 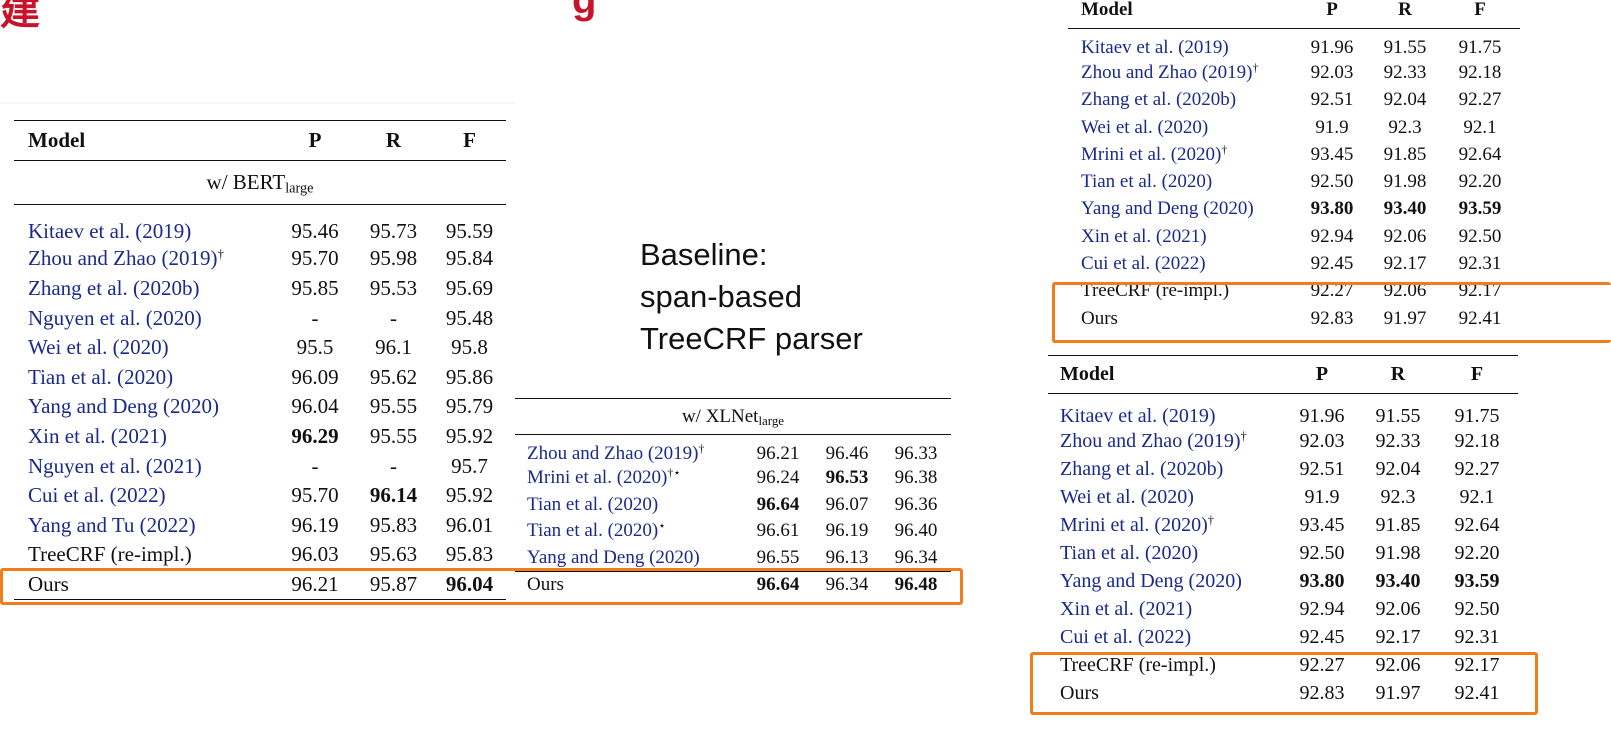 I want to click on value-f: 96.33, so click(x=916, y=453).